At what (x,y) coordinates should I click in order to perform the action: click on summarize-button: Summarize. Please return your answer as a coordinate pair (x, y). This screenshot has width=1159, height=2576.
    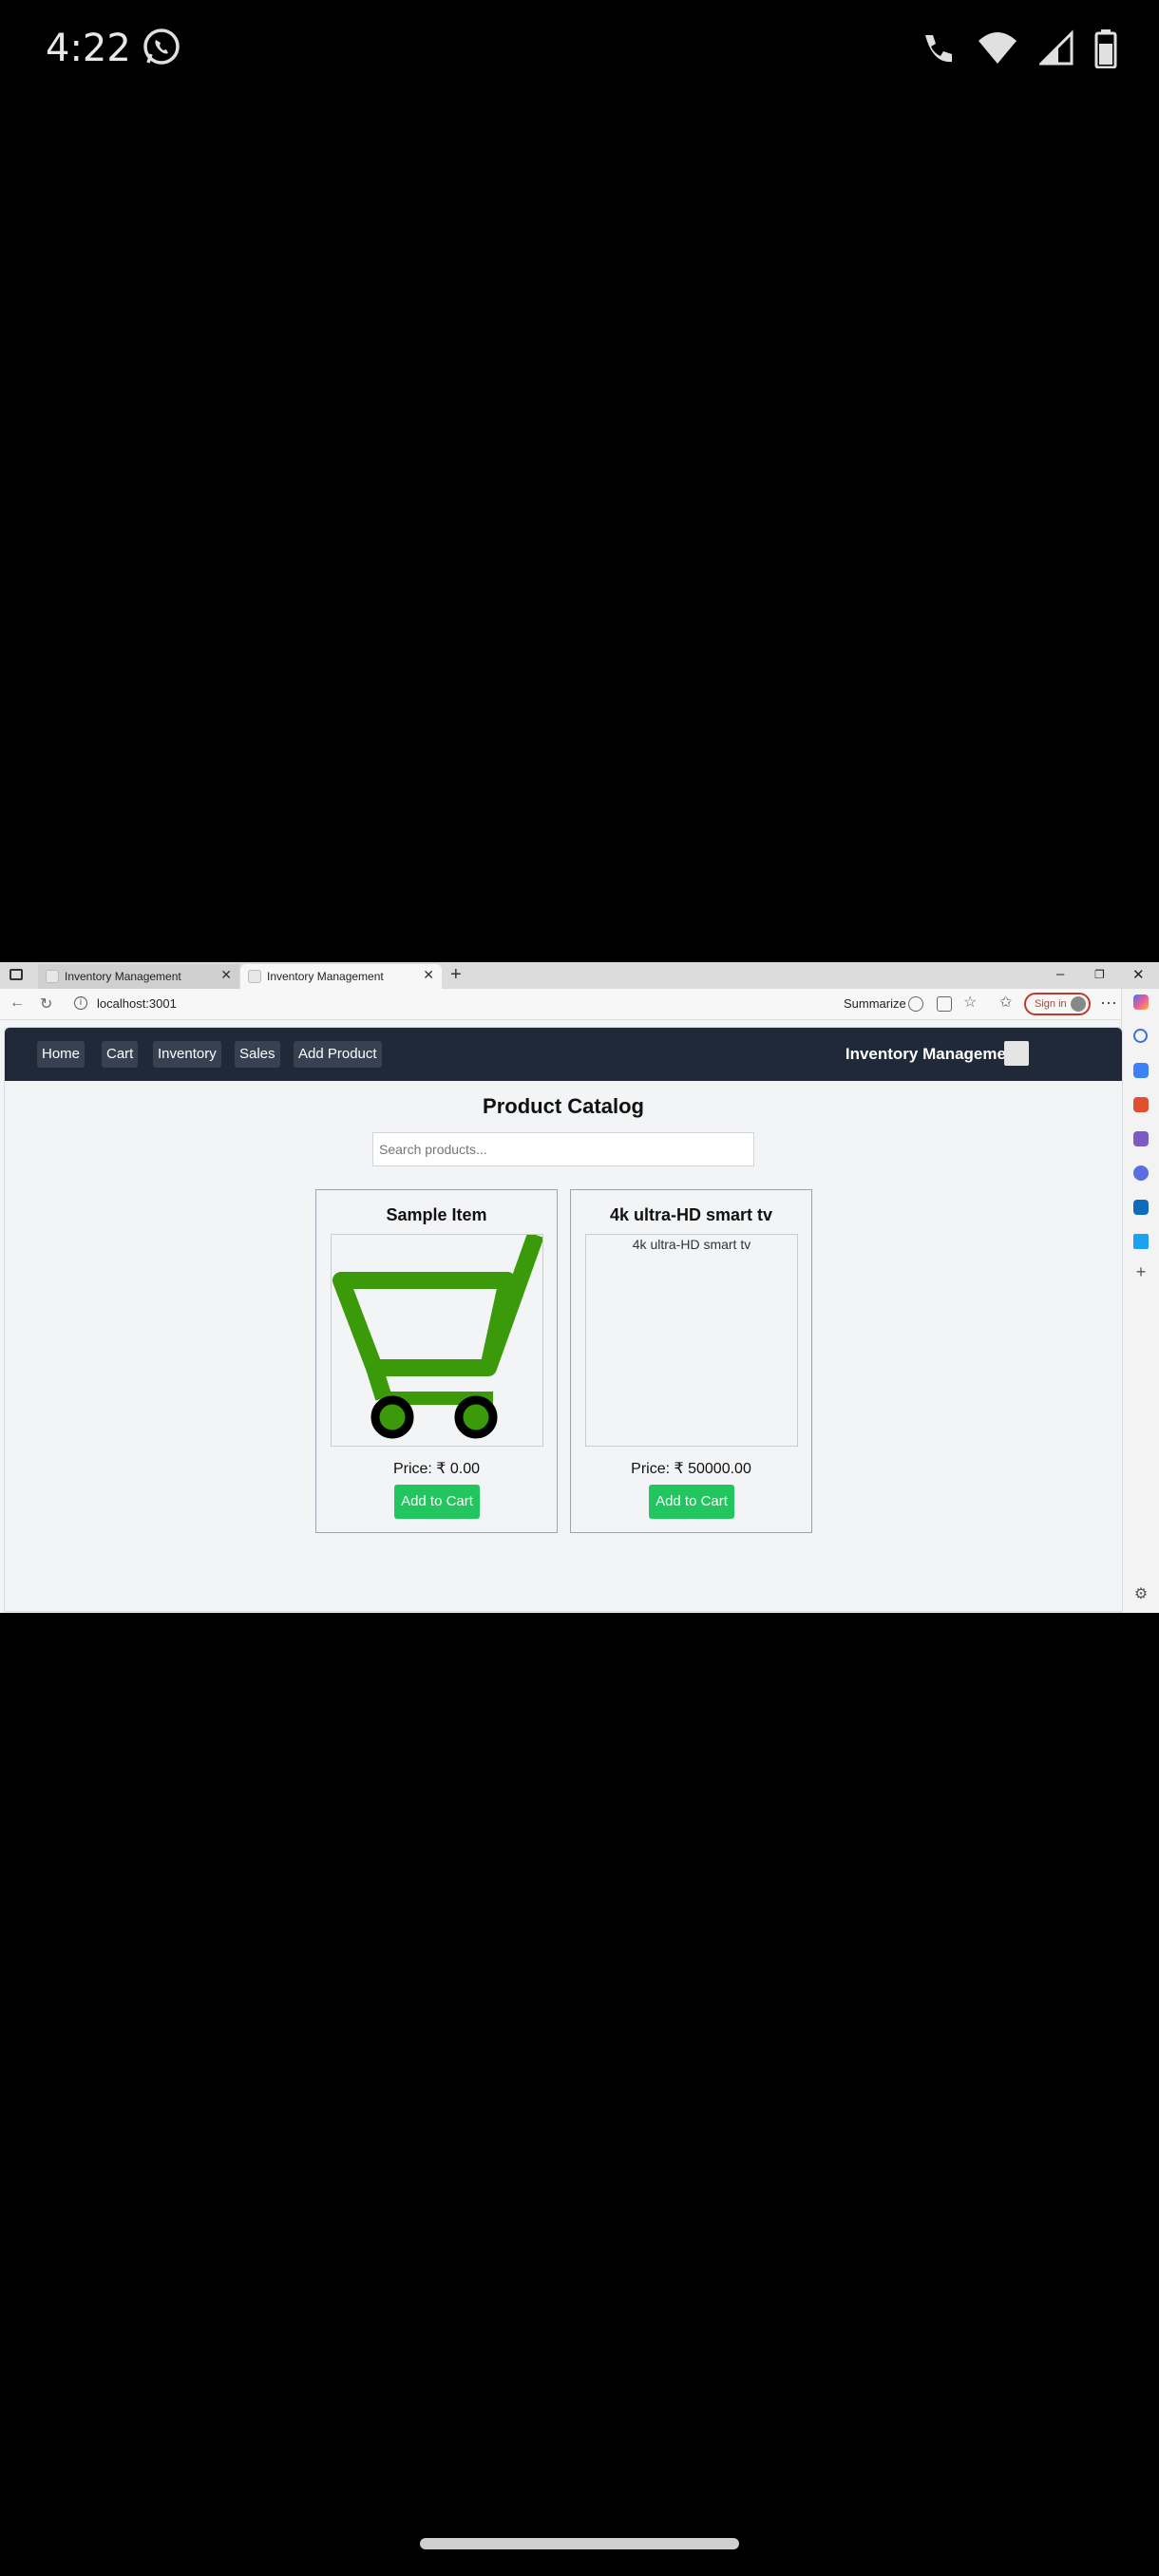
    Looking at the image, I should click on (875, 1003).